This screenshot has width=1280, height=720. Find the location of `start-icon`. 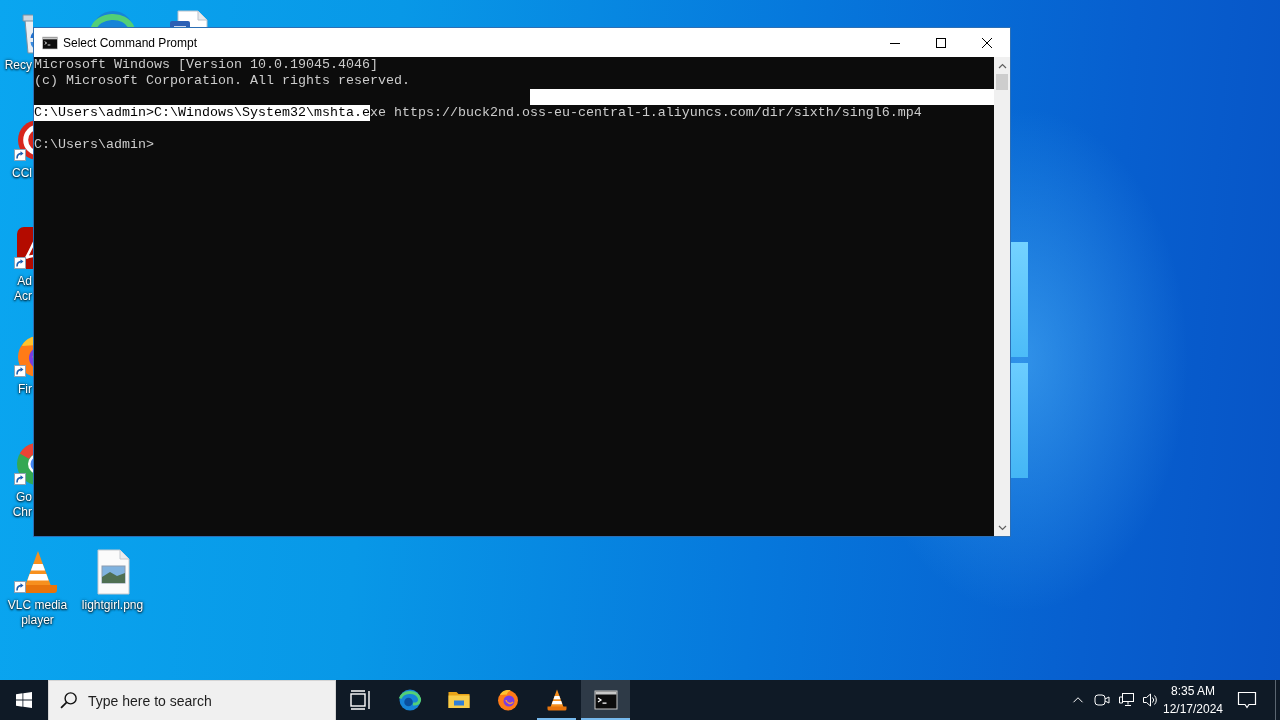

start-icon is located at coordinates (24, 700).